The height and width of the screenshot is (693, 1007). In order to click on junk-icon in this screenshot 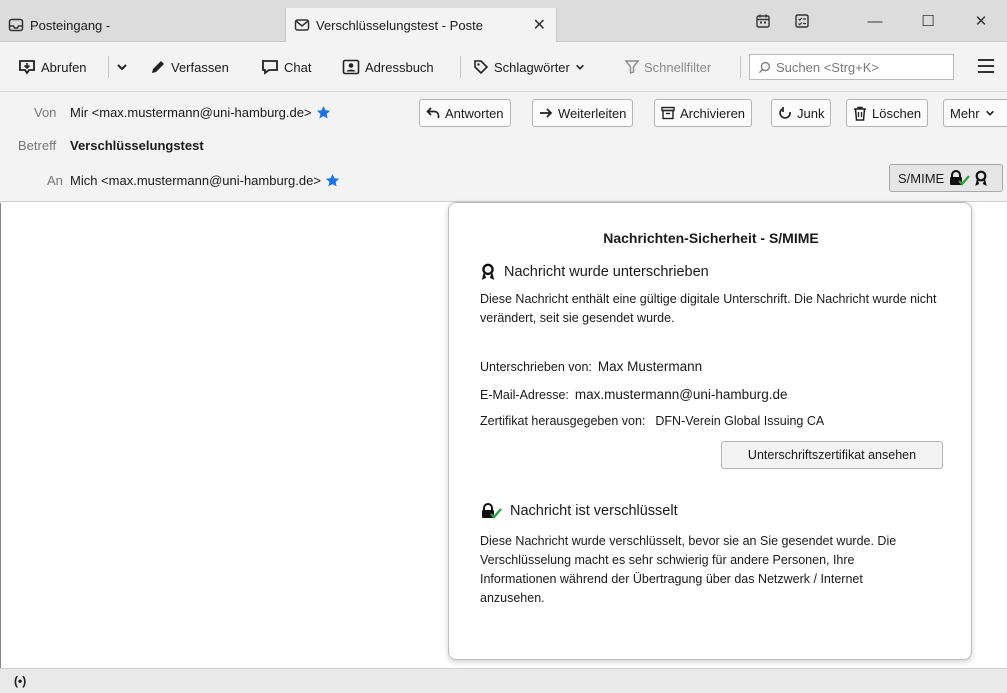, I will do `click(785, 113)`.